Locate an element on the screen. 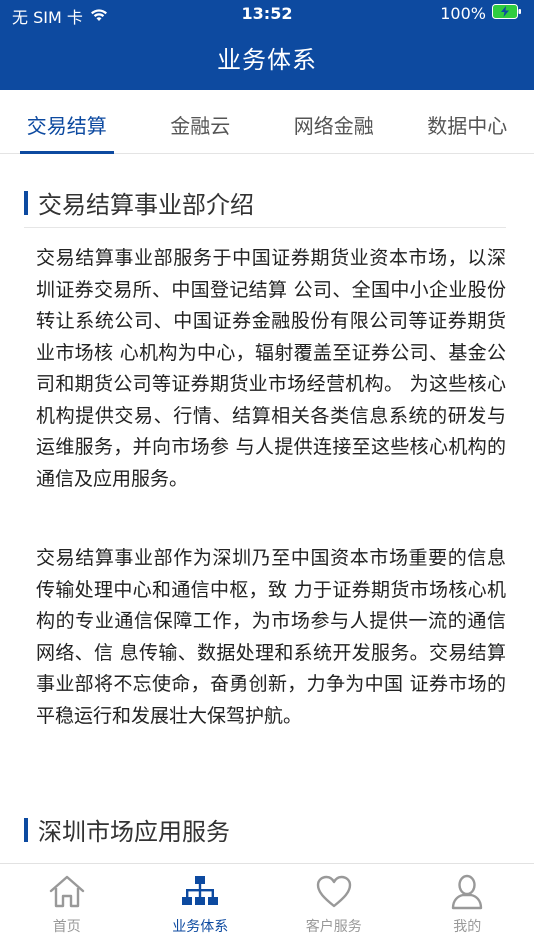  section-title-text: 交易结算事业部介绍 is located at coordinates (146, 205).